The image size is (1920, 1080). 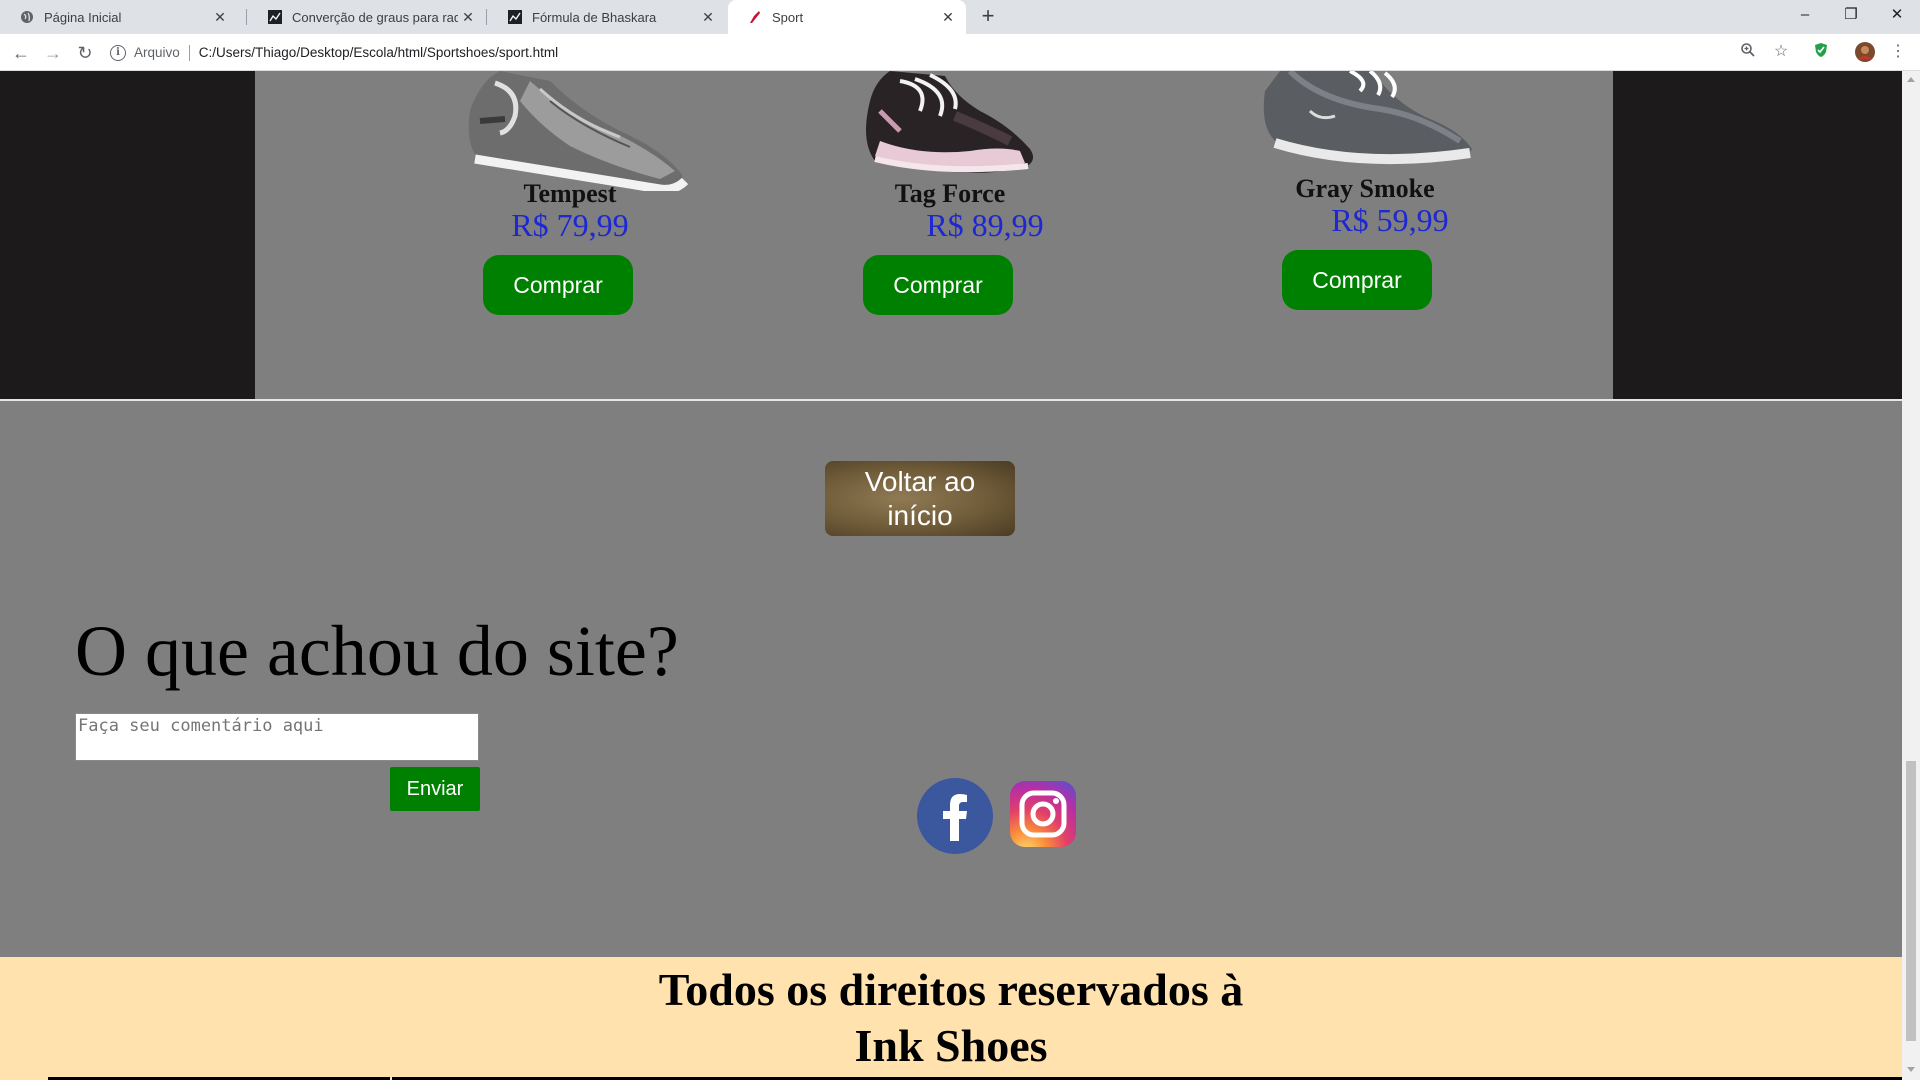 What do you see at coordinates (988, 17) in the screenshot?
I see `new-tab-button: +` at bounding box center [988, 17].